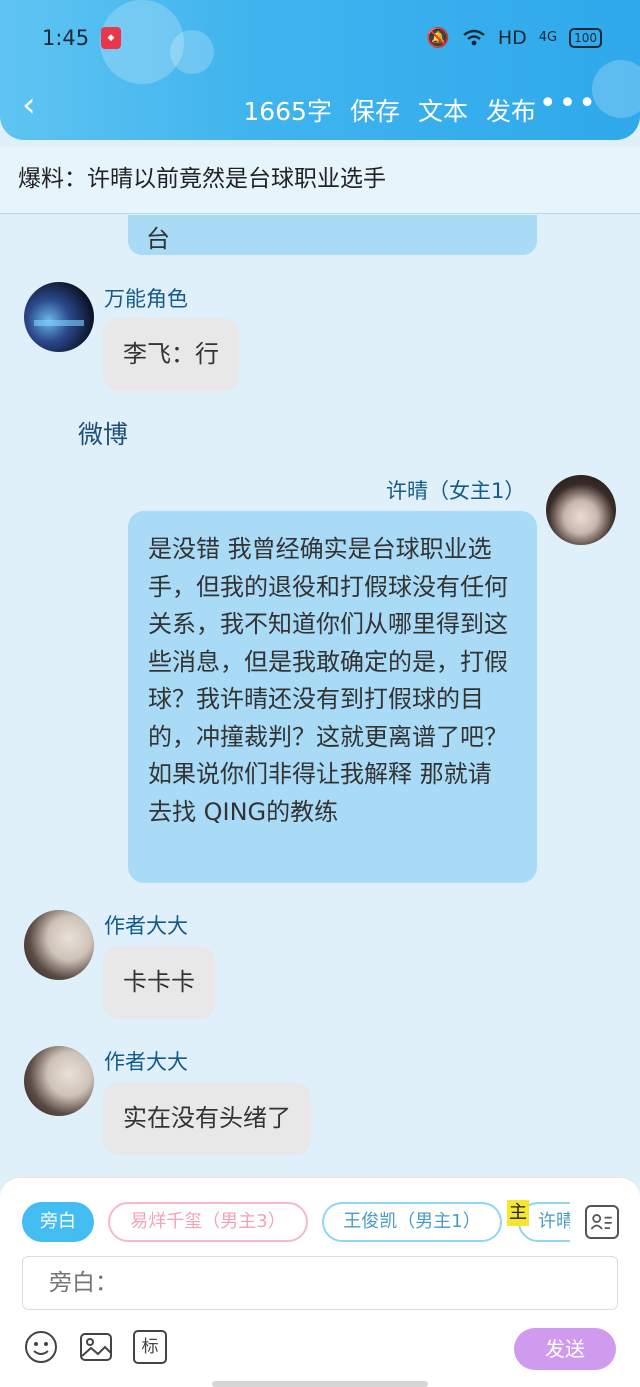 The height and width of the screenshot is (1387, 640). I want to click on image-icon, so click(96, 1347).